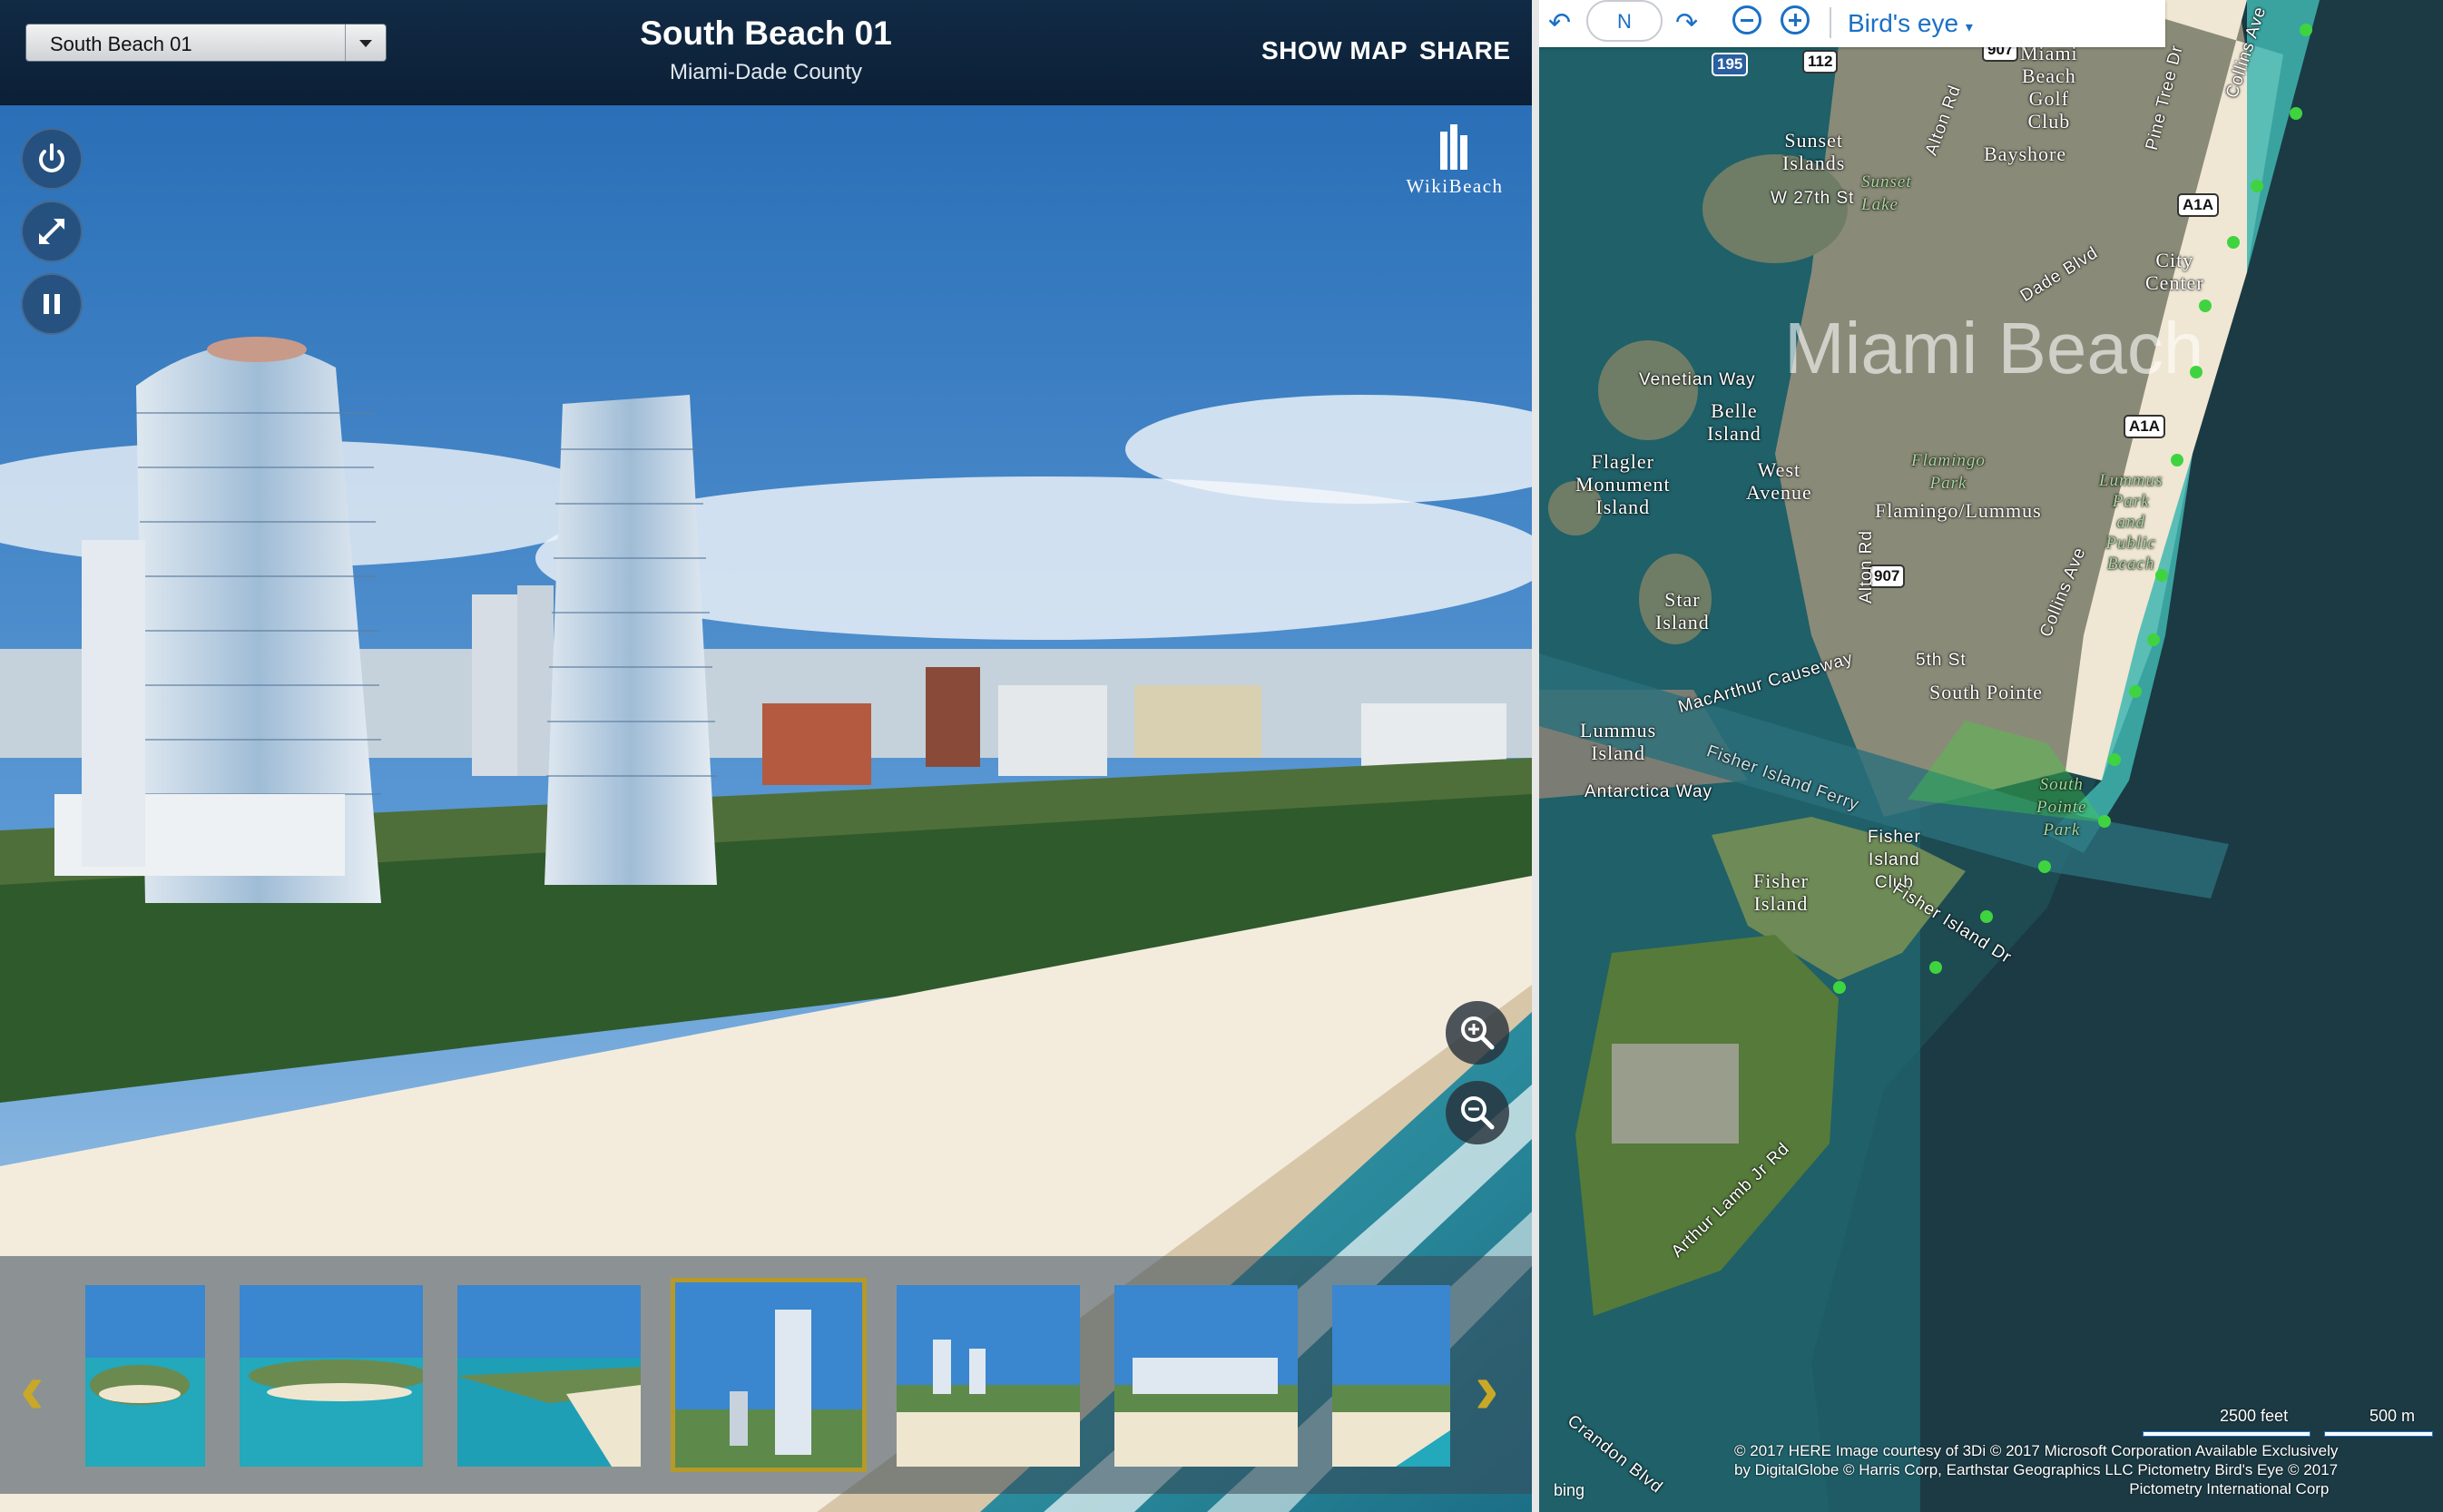  What do you see at coordinates (52, 304) in the screenshot?
I see `pause-button` at bounding box center [52, 304].